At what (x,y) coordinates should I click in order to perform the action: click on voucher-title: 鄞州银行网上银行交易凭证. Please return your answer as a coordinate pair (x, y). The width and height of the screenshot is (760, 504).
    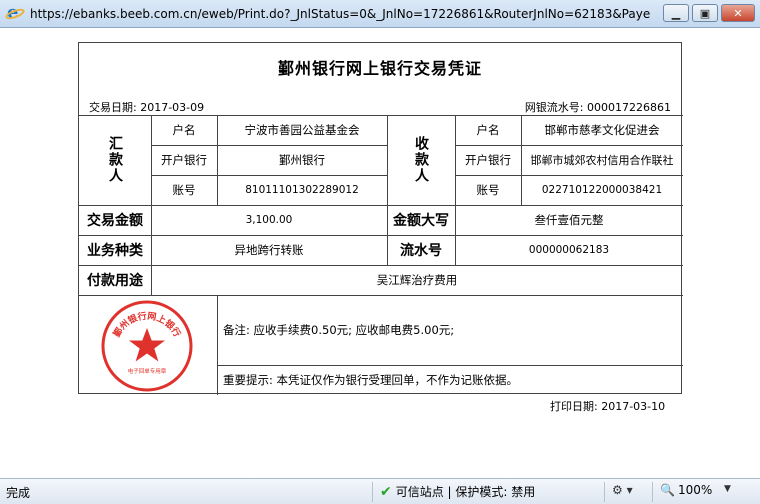
    Looking at the image, I should click on (379, 68).